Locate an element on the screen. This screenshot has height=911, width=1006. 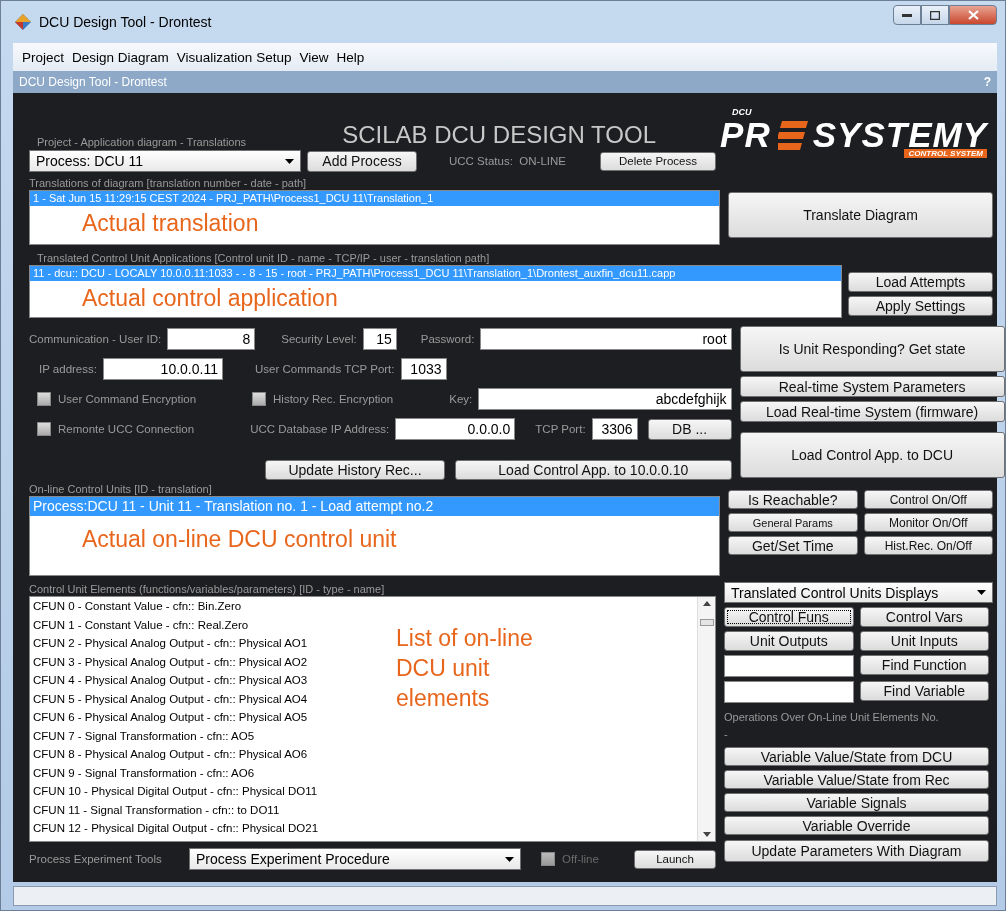
delete-process-button: Delete Process is located at coordinates (658, 161).